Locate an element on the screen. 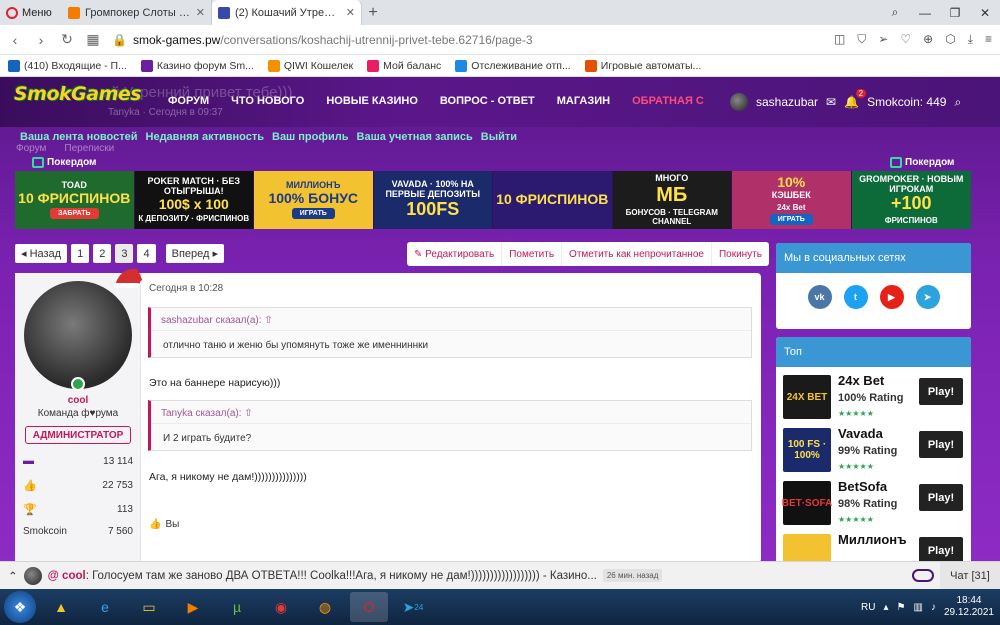  breadcrumb-forum: Форум is located at coordinates (31, 148).